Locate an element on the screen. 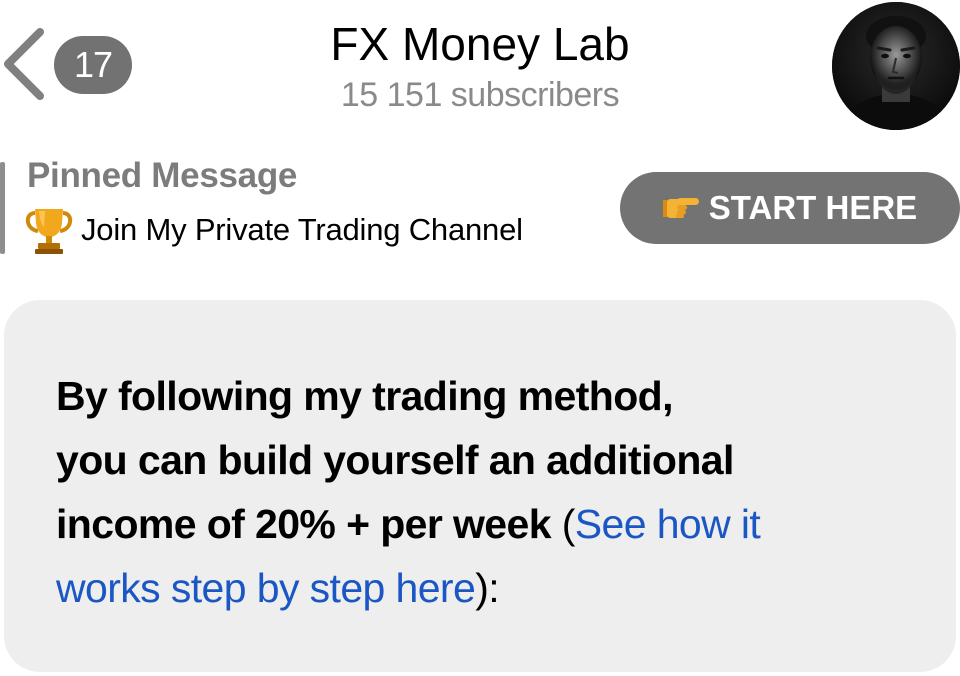 This screenshot has width=960, height=676. trophy-icon is located at coordinates (49, 231).